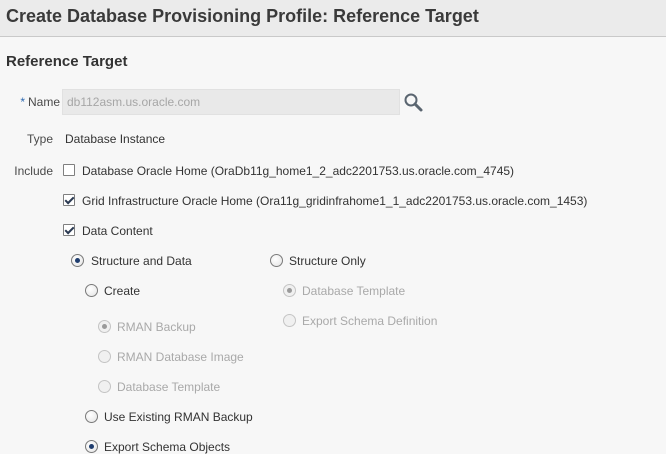 The height and width of the screenshot is (454, 666). Describe the element at coordinates (40, 102) in the screenshot. I see `name-label: * Name` at that location.